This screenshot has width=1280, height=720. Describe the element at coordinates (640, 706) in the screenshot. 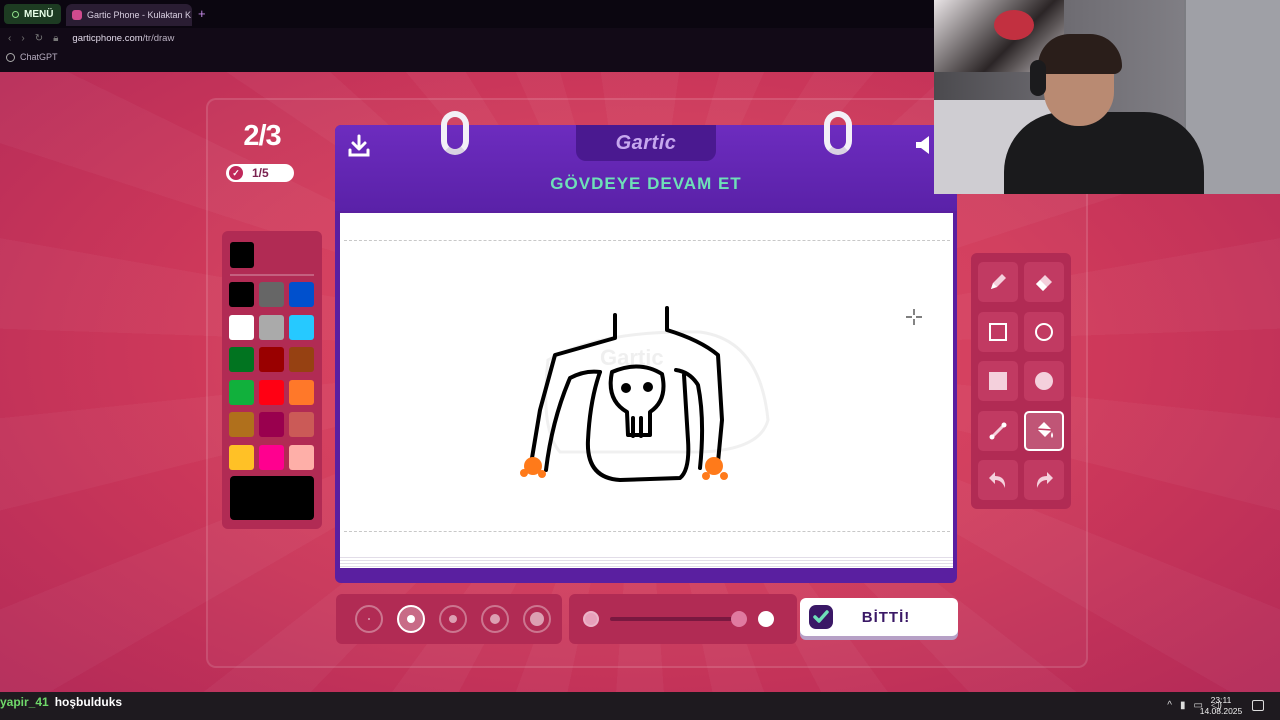

I see `taskbar` at that location.